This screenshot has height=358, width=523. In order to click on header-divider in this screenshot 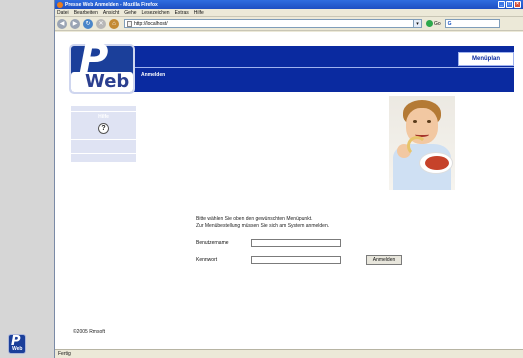, I will do `click(292, 67)`.